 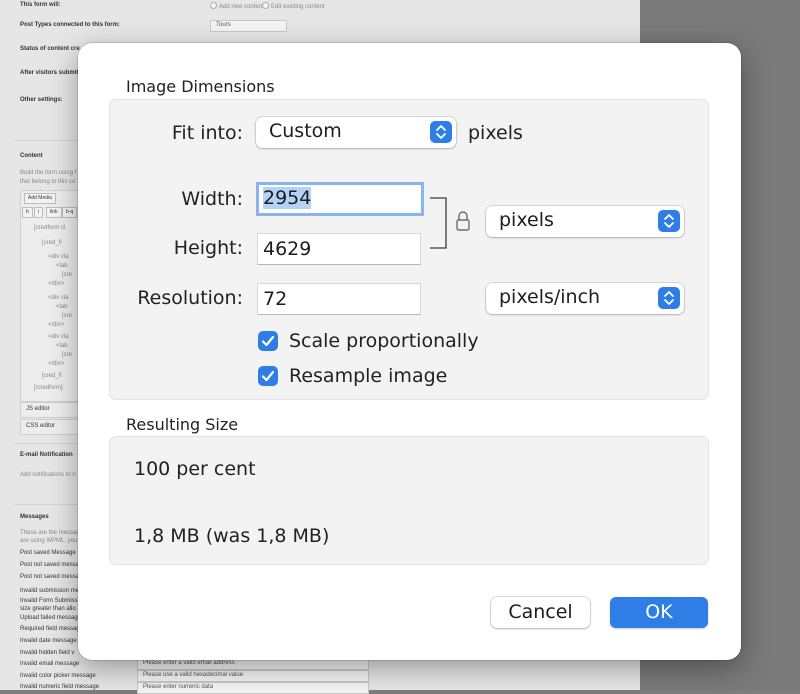 I want to click on bg-js-editor-label: JS editor, so click(x=38, y=409).